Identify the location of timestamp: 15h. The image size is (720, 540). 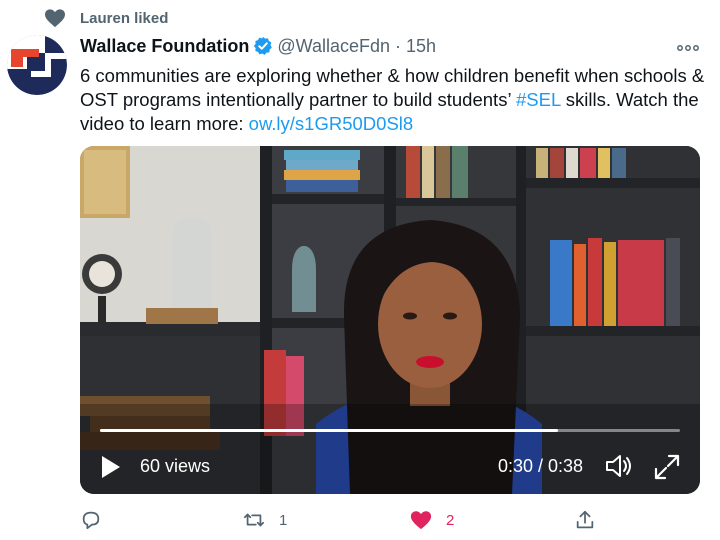
(421, 46).